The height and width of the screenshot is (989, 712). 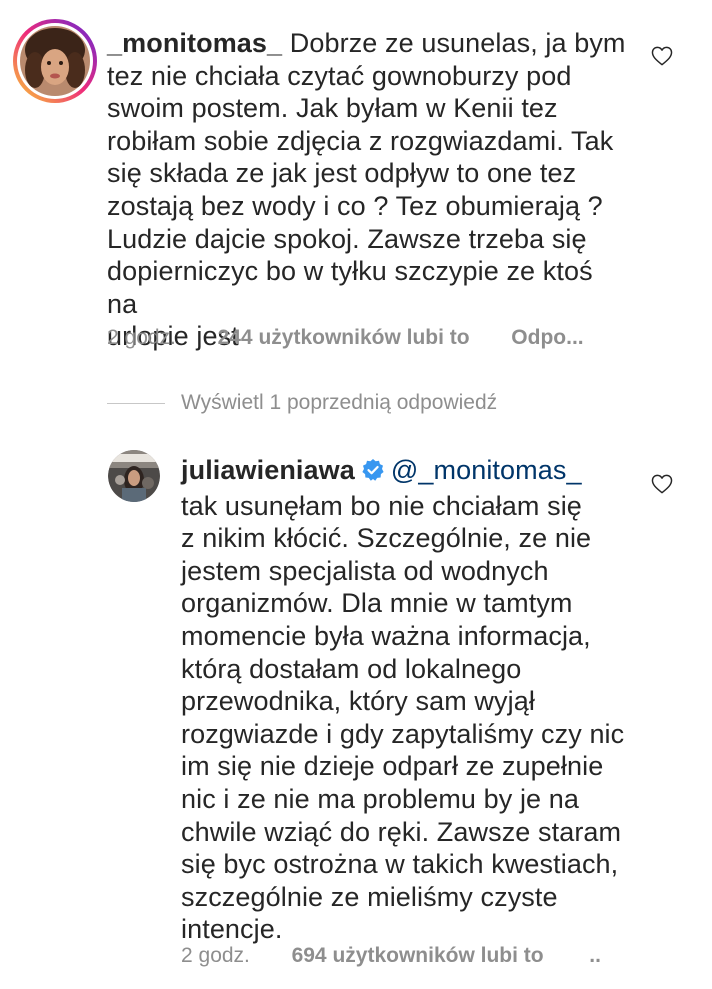 I want to click on comment-line: rozgwiazde i gdy zapytaliśmy czy nic, so click(x=403, y=733).